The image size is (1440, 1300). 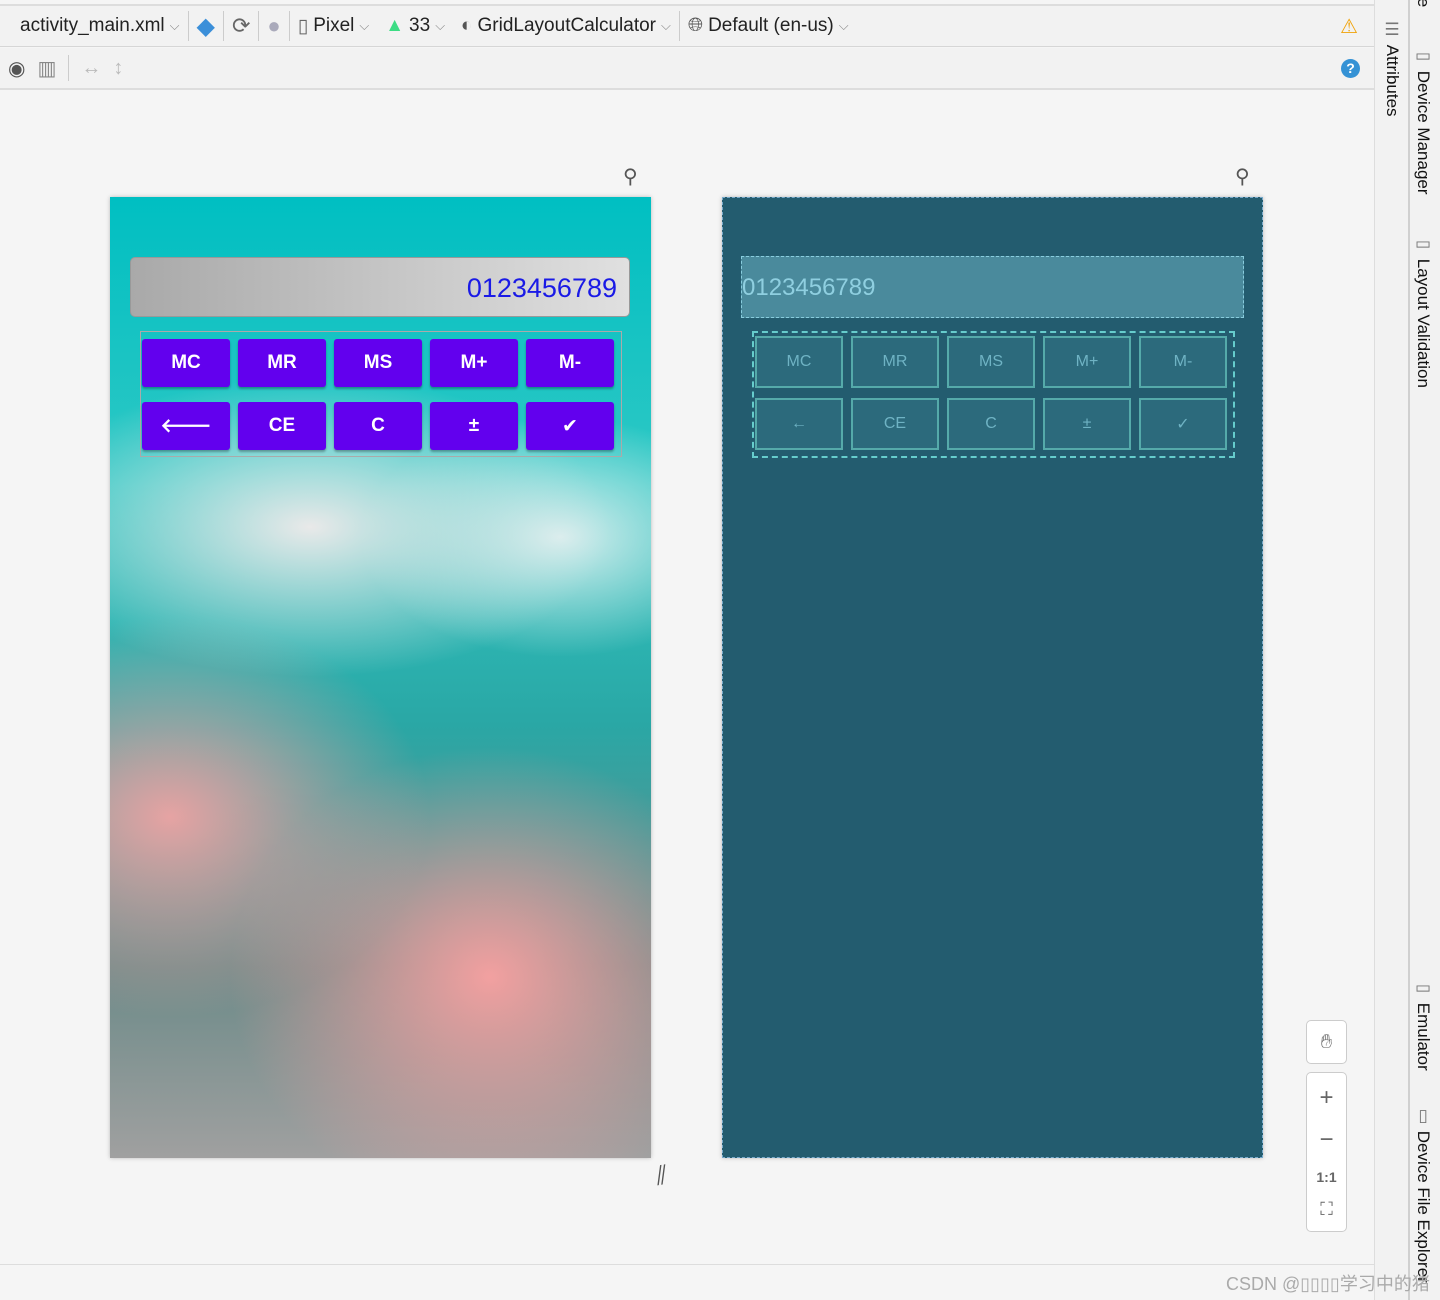 What do you see at coordinates (378, 426) in the screenshot?
I see `calculator-button: C` at bounding box center [378, 426].